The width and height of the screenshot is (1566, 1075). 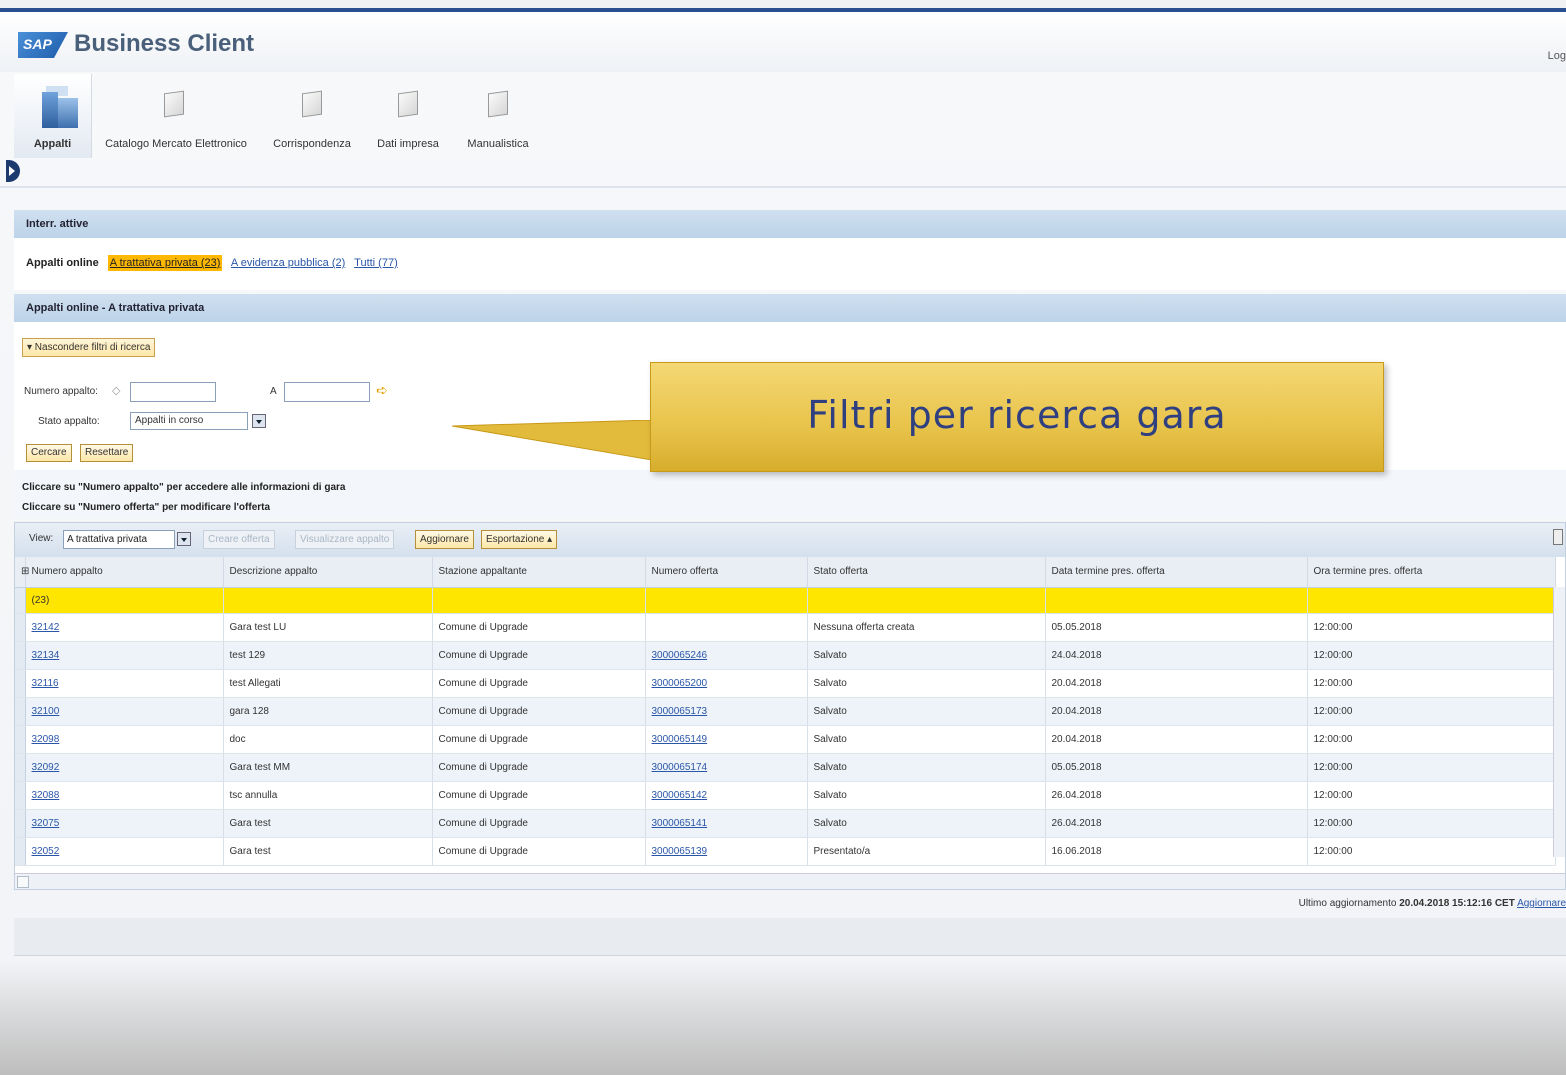 I want to click on nav-item-corrispondenza: Corrispondenza, so click(x=312, y=116).